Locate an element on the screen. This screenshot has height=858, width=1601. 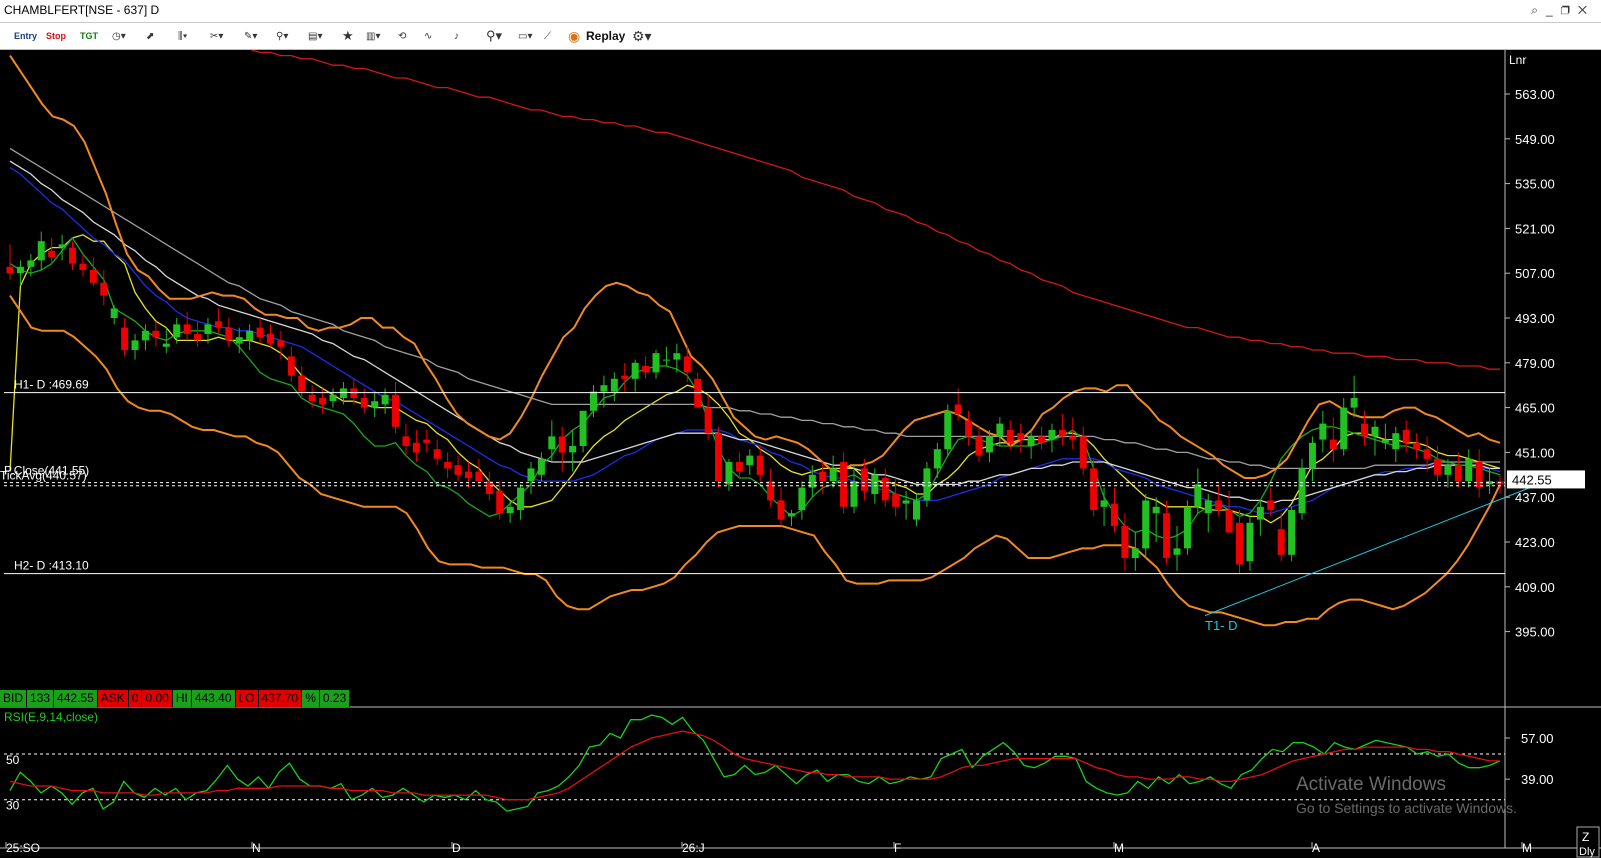
wave-icon: ∿ is located at coordinates (428, 36).